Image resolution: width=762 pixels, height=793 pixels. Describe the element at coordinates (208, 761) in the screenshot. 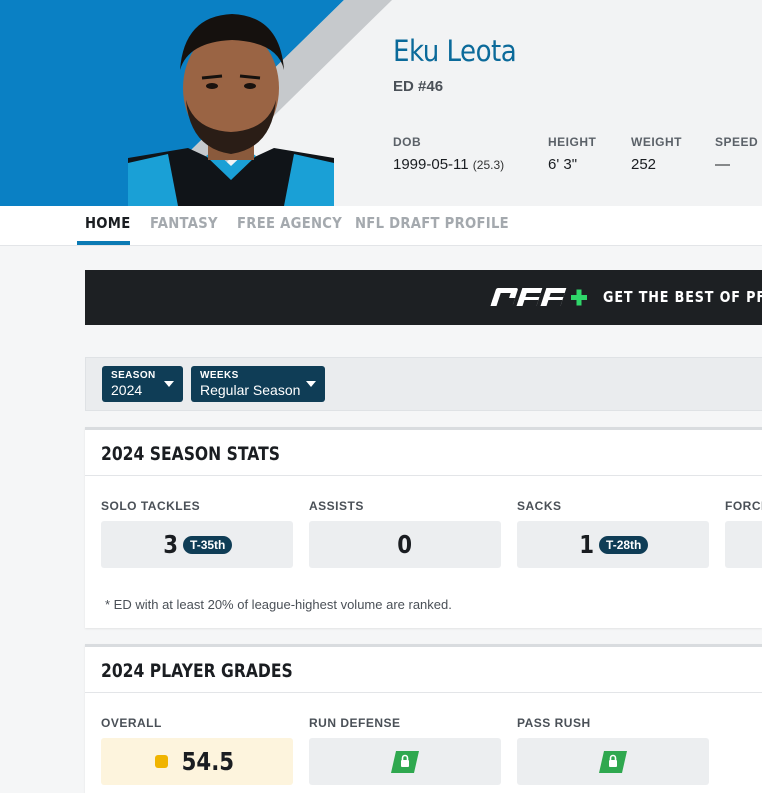

I see `grade-value: 54.5` at that location.